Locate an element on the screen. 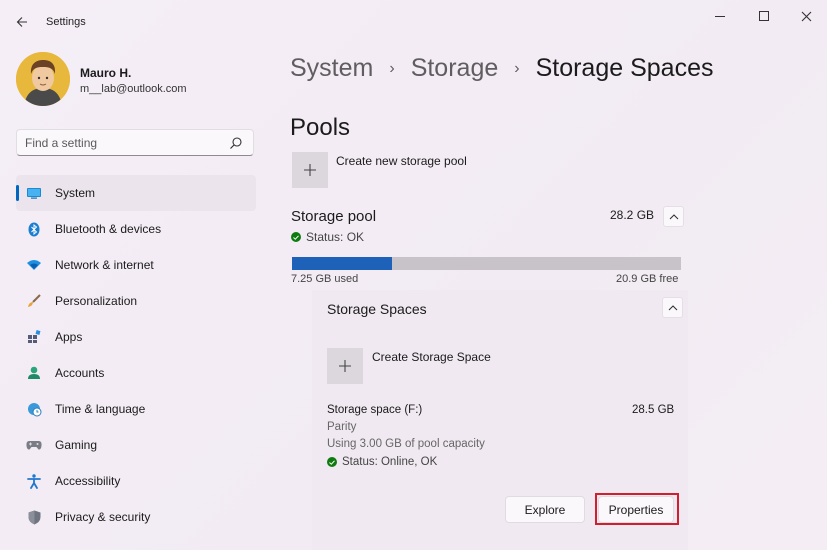 Image resolution: width=827 pixels, height=550 pixels. space-status-text: Status: Online, OK is located at coordinates (390, 462).